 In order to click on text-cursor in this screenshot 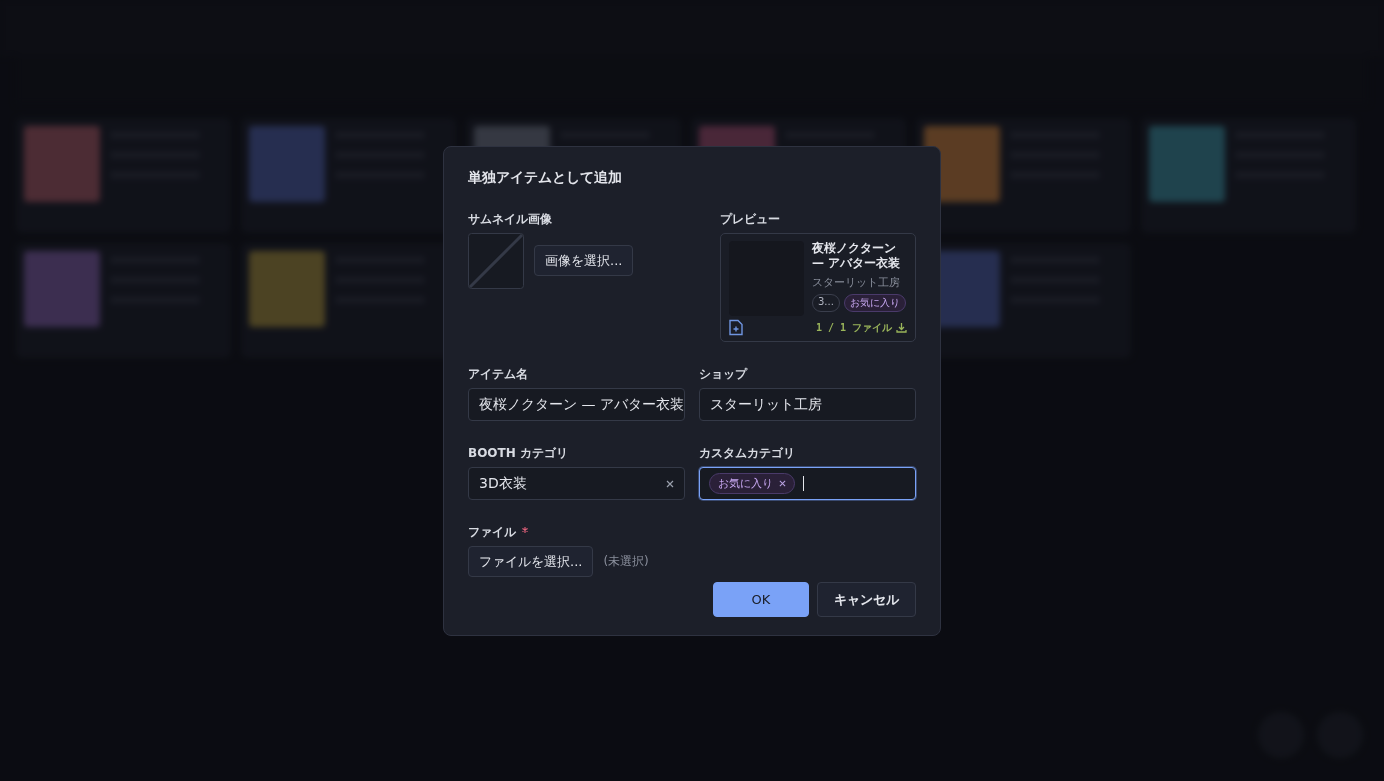, I will do `click(803, 483)`.